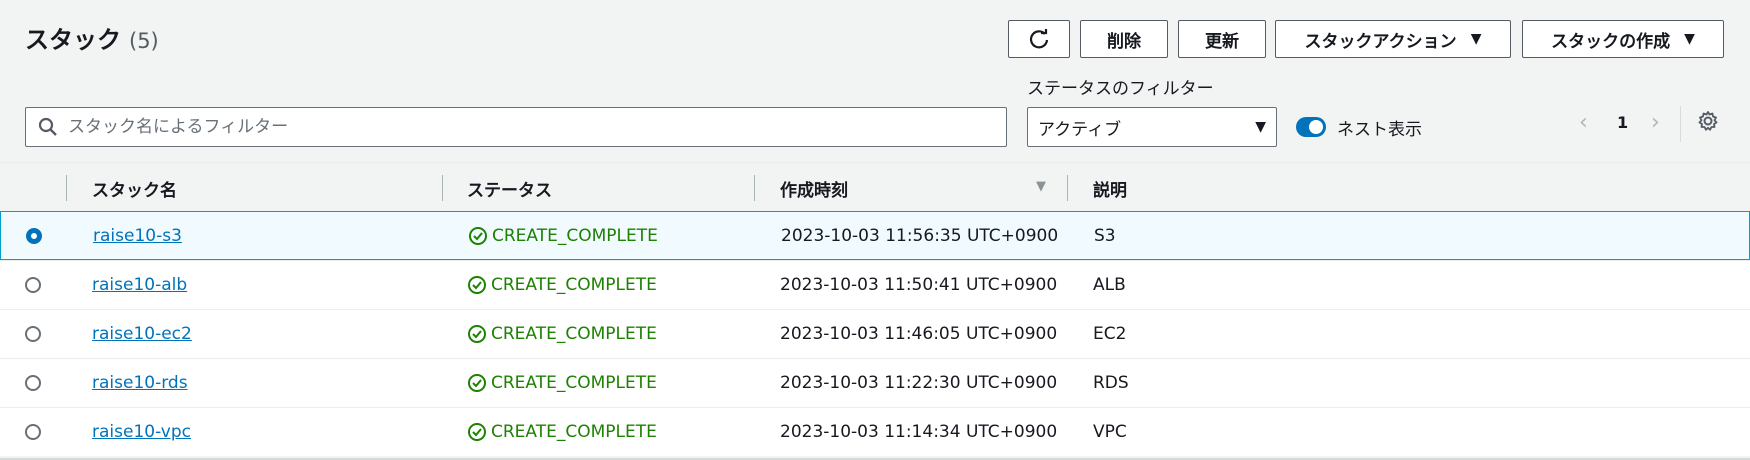  What do you see at coordinates (920, 236) in the screenshot?
I see `created-time: 2023-10-03 11:56:35 UTC+0900` at bounding box center [920, 236].